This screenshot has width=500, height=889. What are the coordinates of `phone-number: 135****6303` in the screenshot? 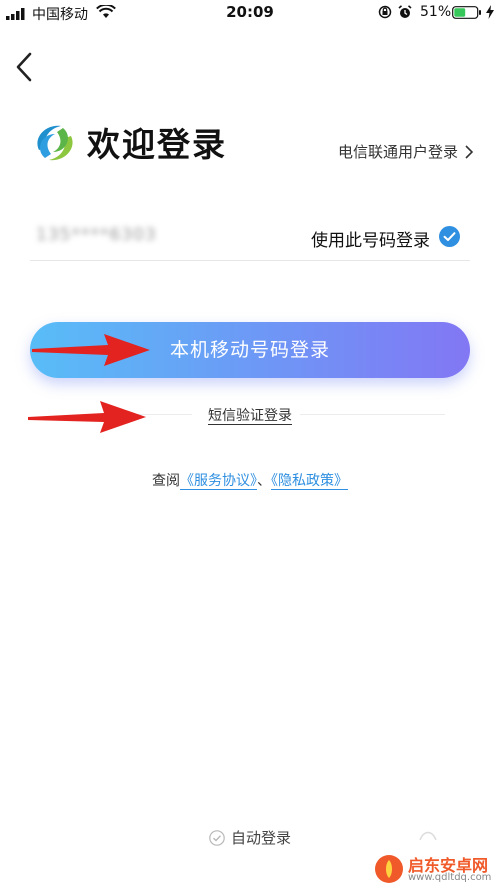 It's located at (96, 235).